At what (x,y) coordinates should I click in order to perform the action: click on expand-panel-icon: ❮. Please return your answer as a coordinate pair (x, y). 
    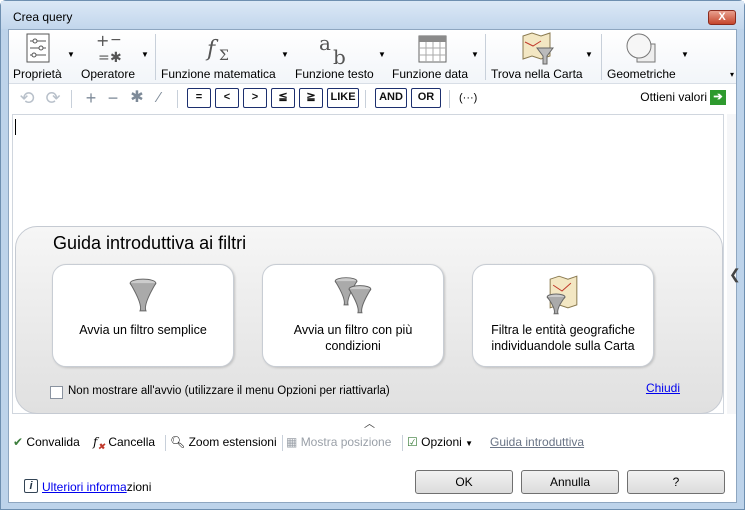
    Looking at the image, I should click on (735, 274).